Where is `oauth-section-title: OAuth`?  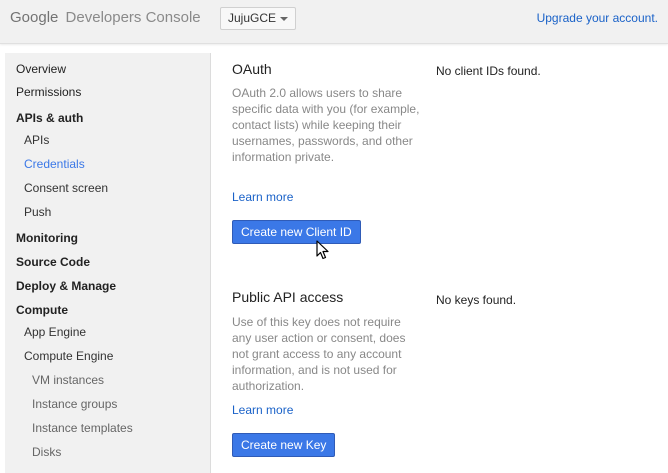 oauth-section-title: OAuth is located at coordinates (252, 69).